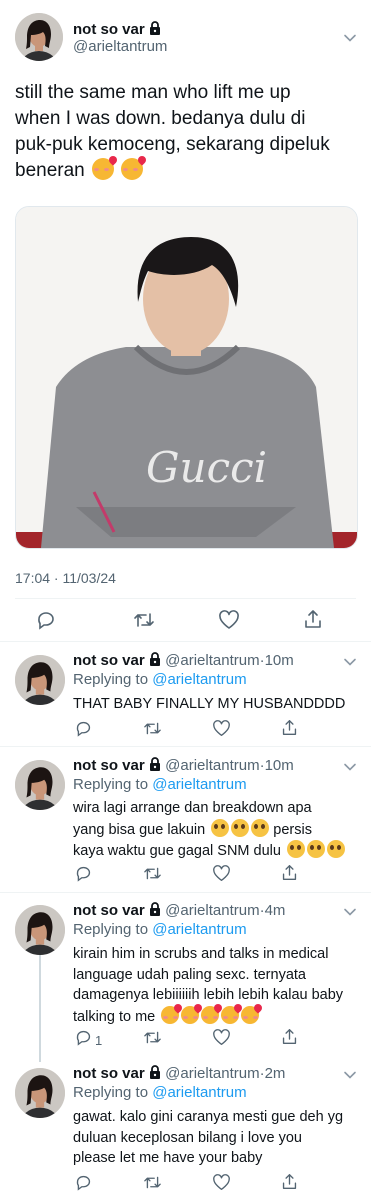  What do you see at coordinates (40, 1008) in the screenshot?
I see `thread-line` at bounding box center [40, 1008].